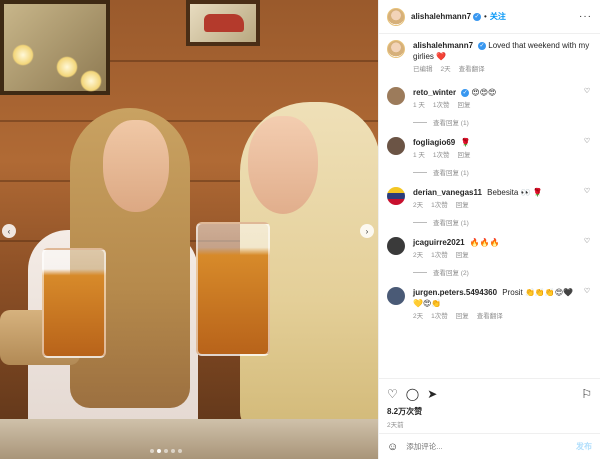 The width and height of the screenshot is (600, 459). What do you see at coordinates (443, 45) in the screenshot?
I see `caption-username: alishalehmann7` at bounding box center [443, 45].